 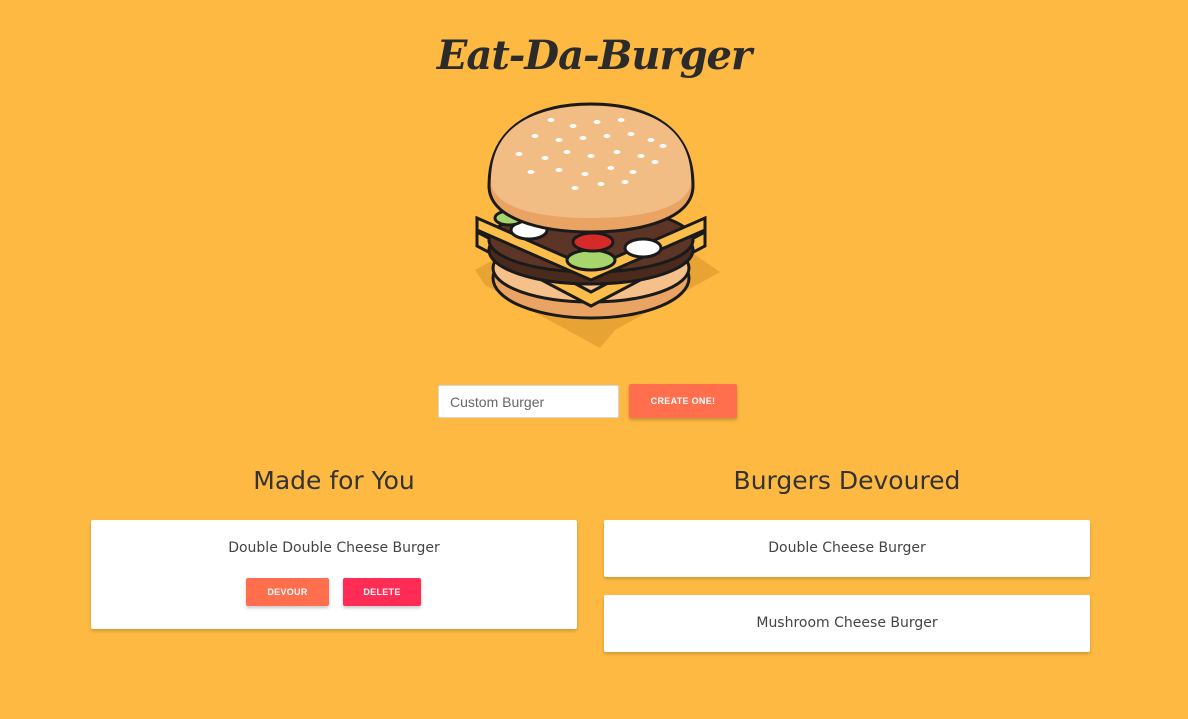 What do you see at coordinates (287, 592) in the screenshot?
I see `devour-button: Devour` at bounding box center [287, 592].